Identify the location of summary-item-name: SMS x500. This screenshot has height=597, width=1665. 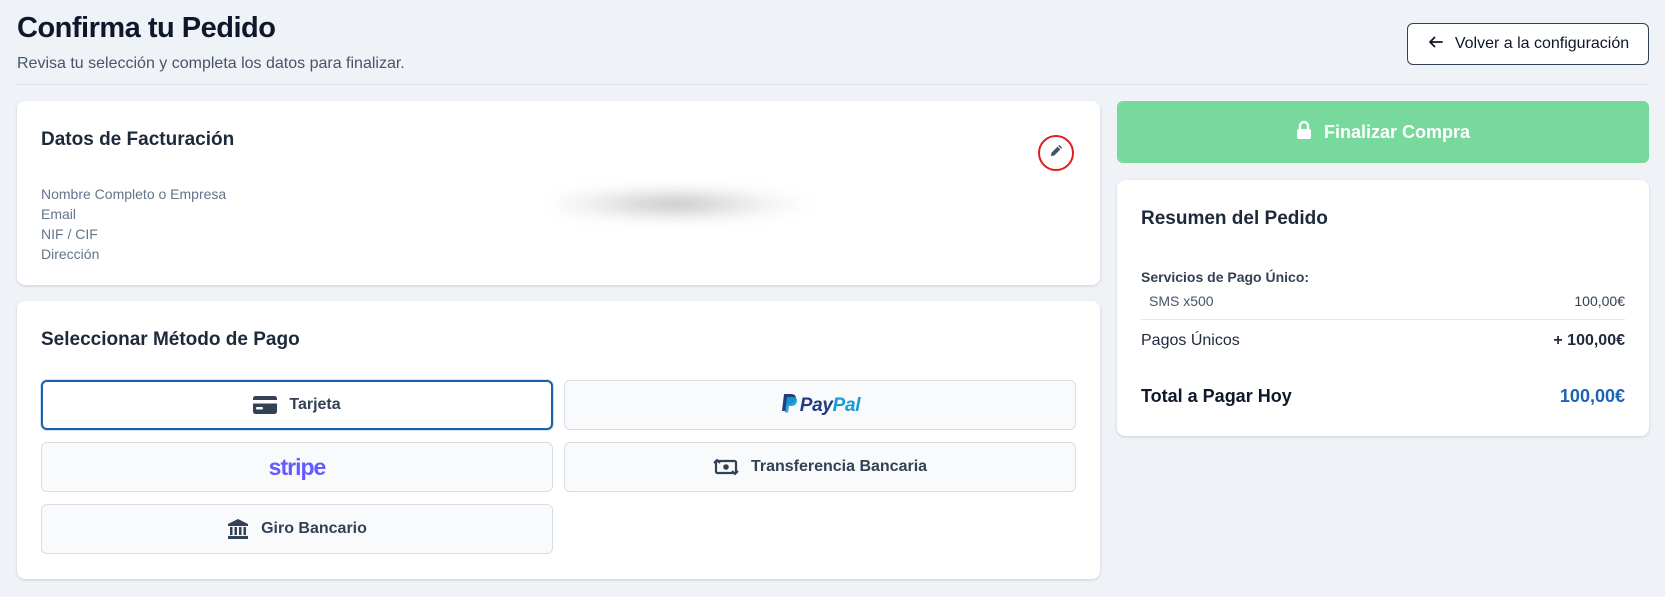
(1181, 301).